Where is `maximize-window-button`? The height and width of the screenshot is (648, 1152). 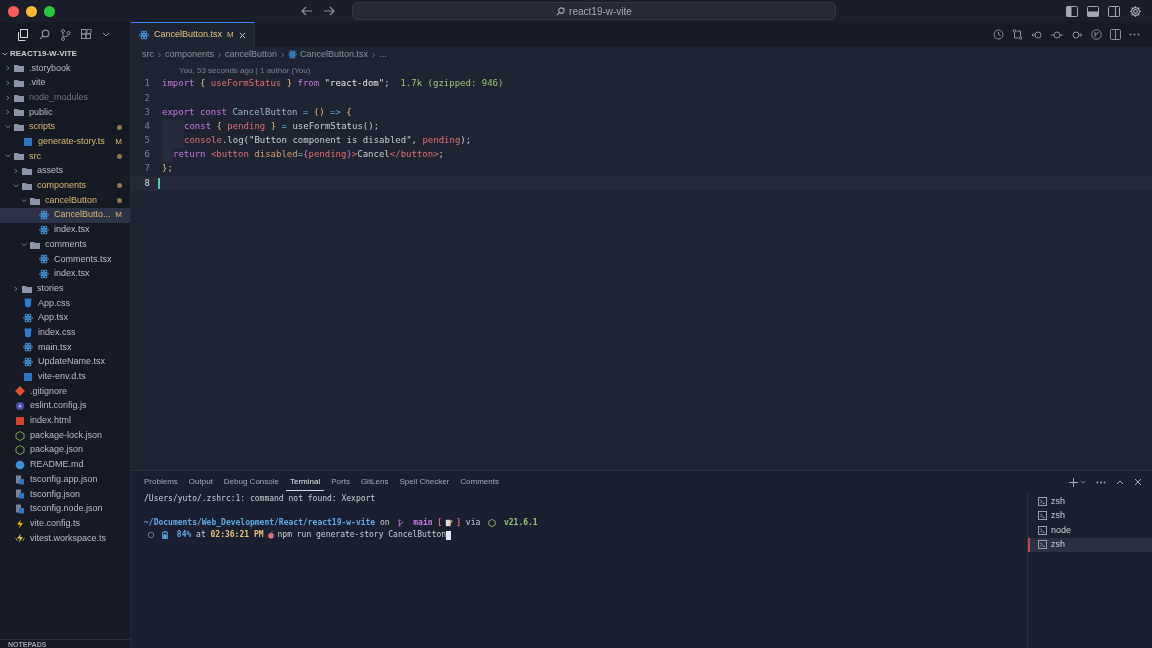
maximize-window-button is located at coordinates (49, 11).